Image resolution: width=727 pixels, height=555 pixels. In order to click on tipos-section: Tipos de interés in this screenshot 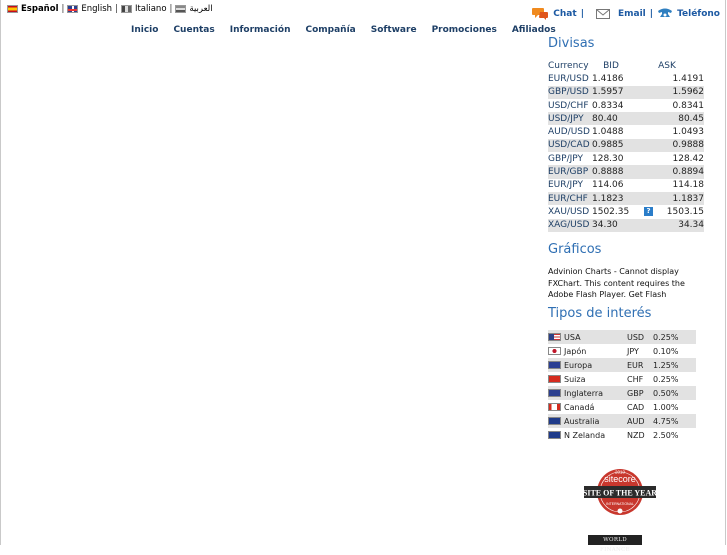, I will do `click(628, 313)`.